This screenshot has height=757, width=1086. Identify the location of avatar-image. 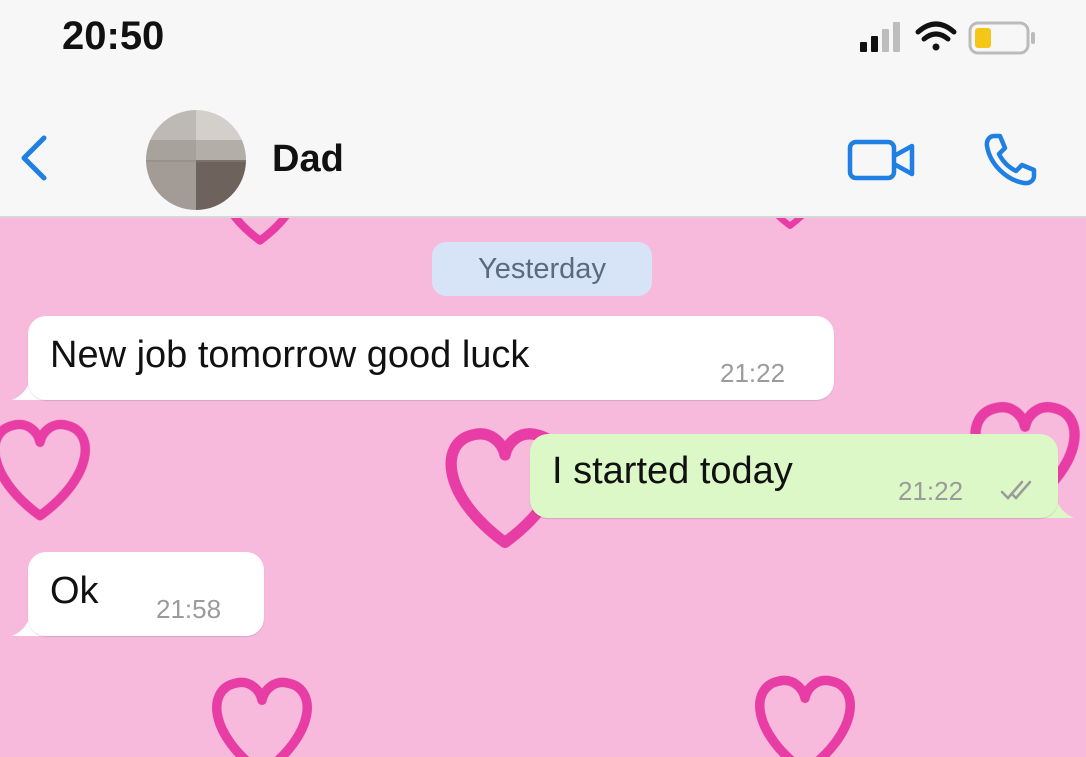
(196, 160).